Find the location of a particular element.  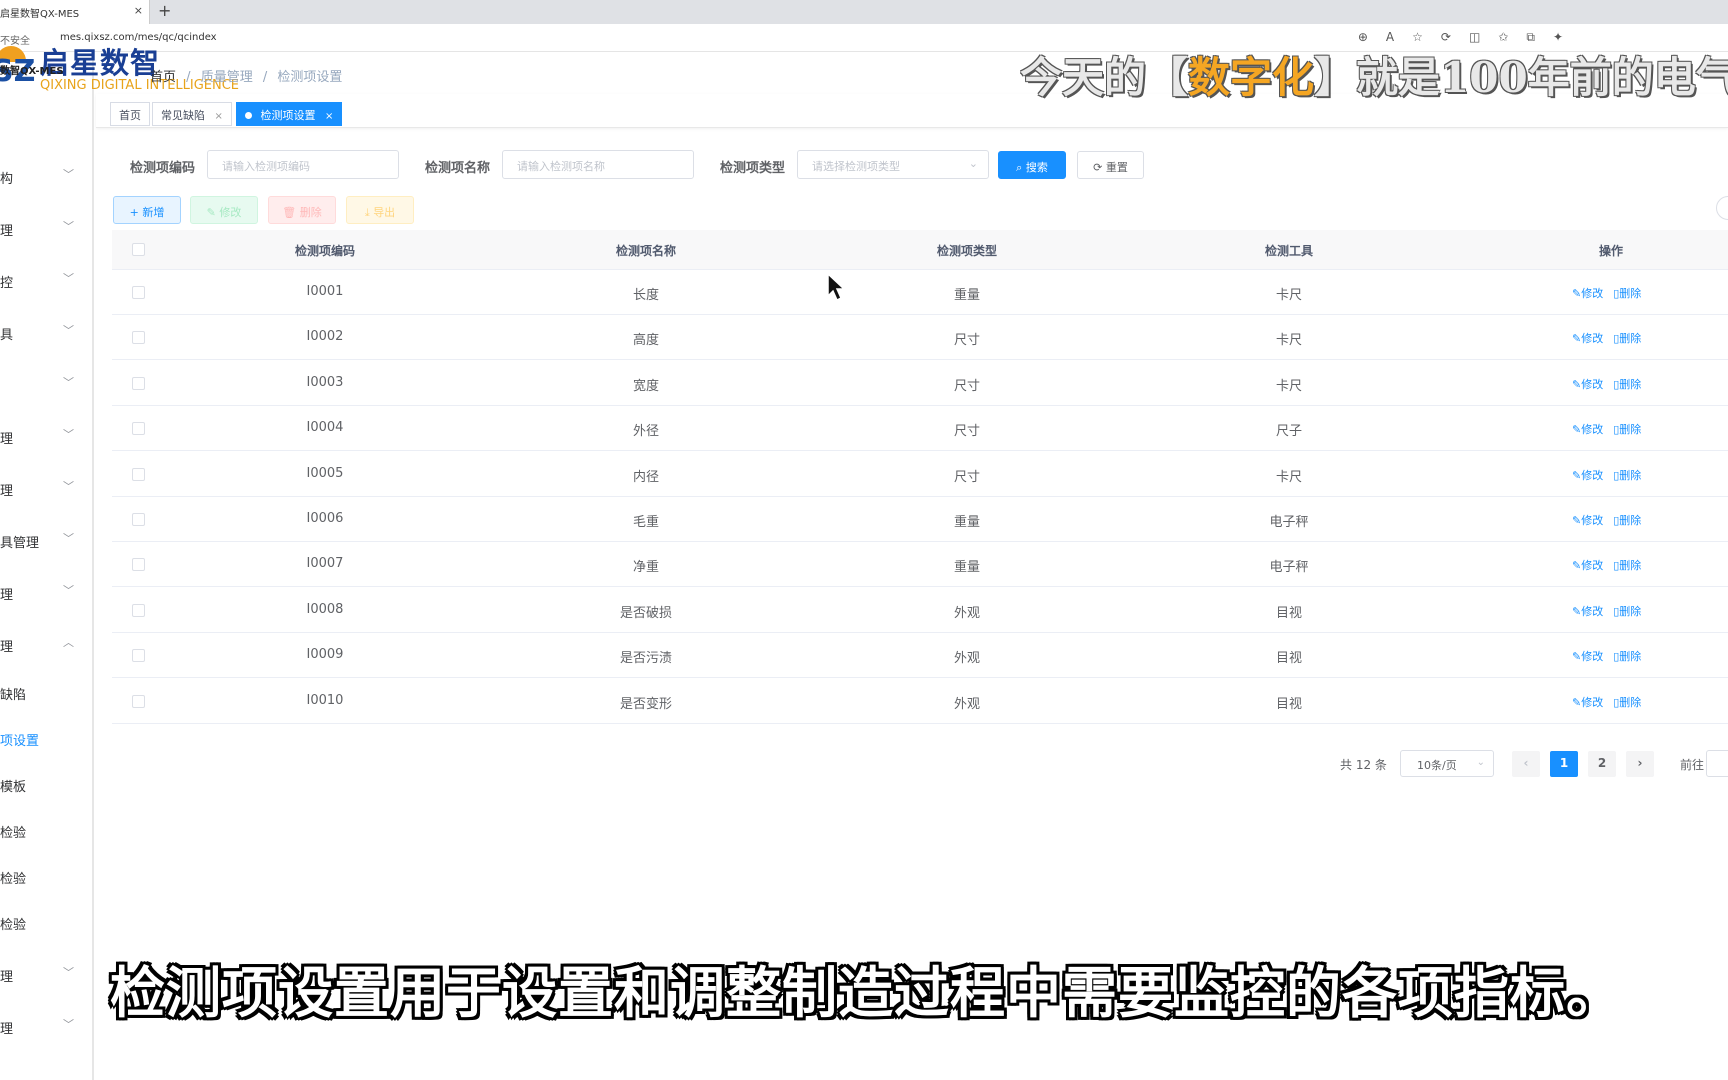

right-toolbar-search-icon is located at coordinates (1722, 208).